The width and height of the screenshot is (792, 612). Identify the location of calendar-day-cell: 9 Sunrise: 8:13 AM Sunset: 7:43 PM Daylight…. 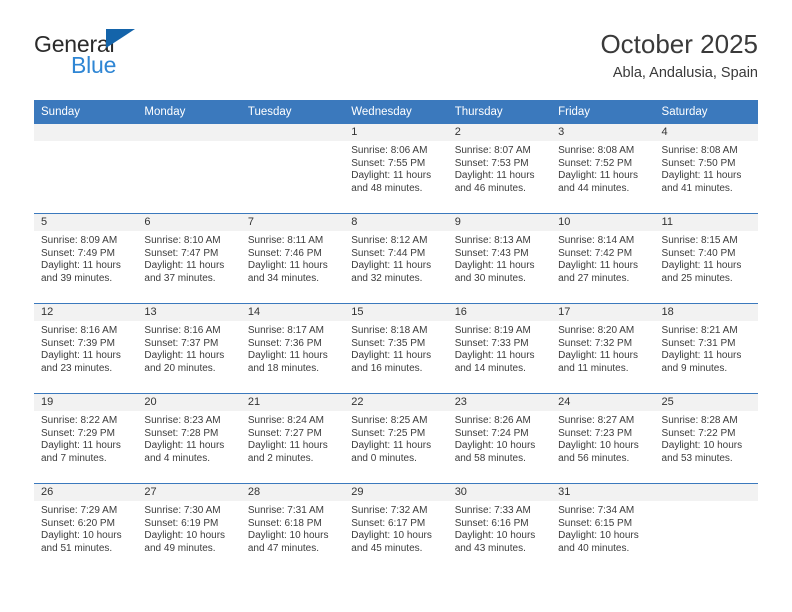
(499, 258).